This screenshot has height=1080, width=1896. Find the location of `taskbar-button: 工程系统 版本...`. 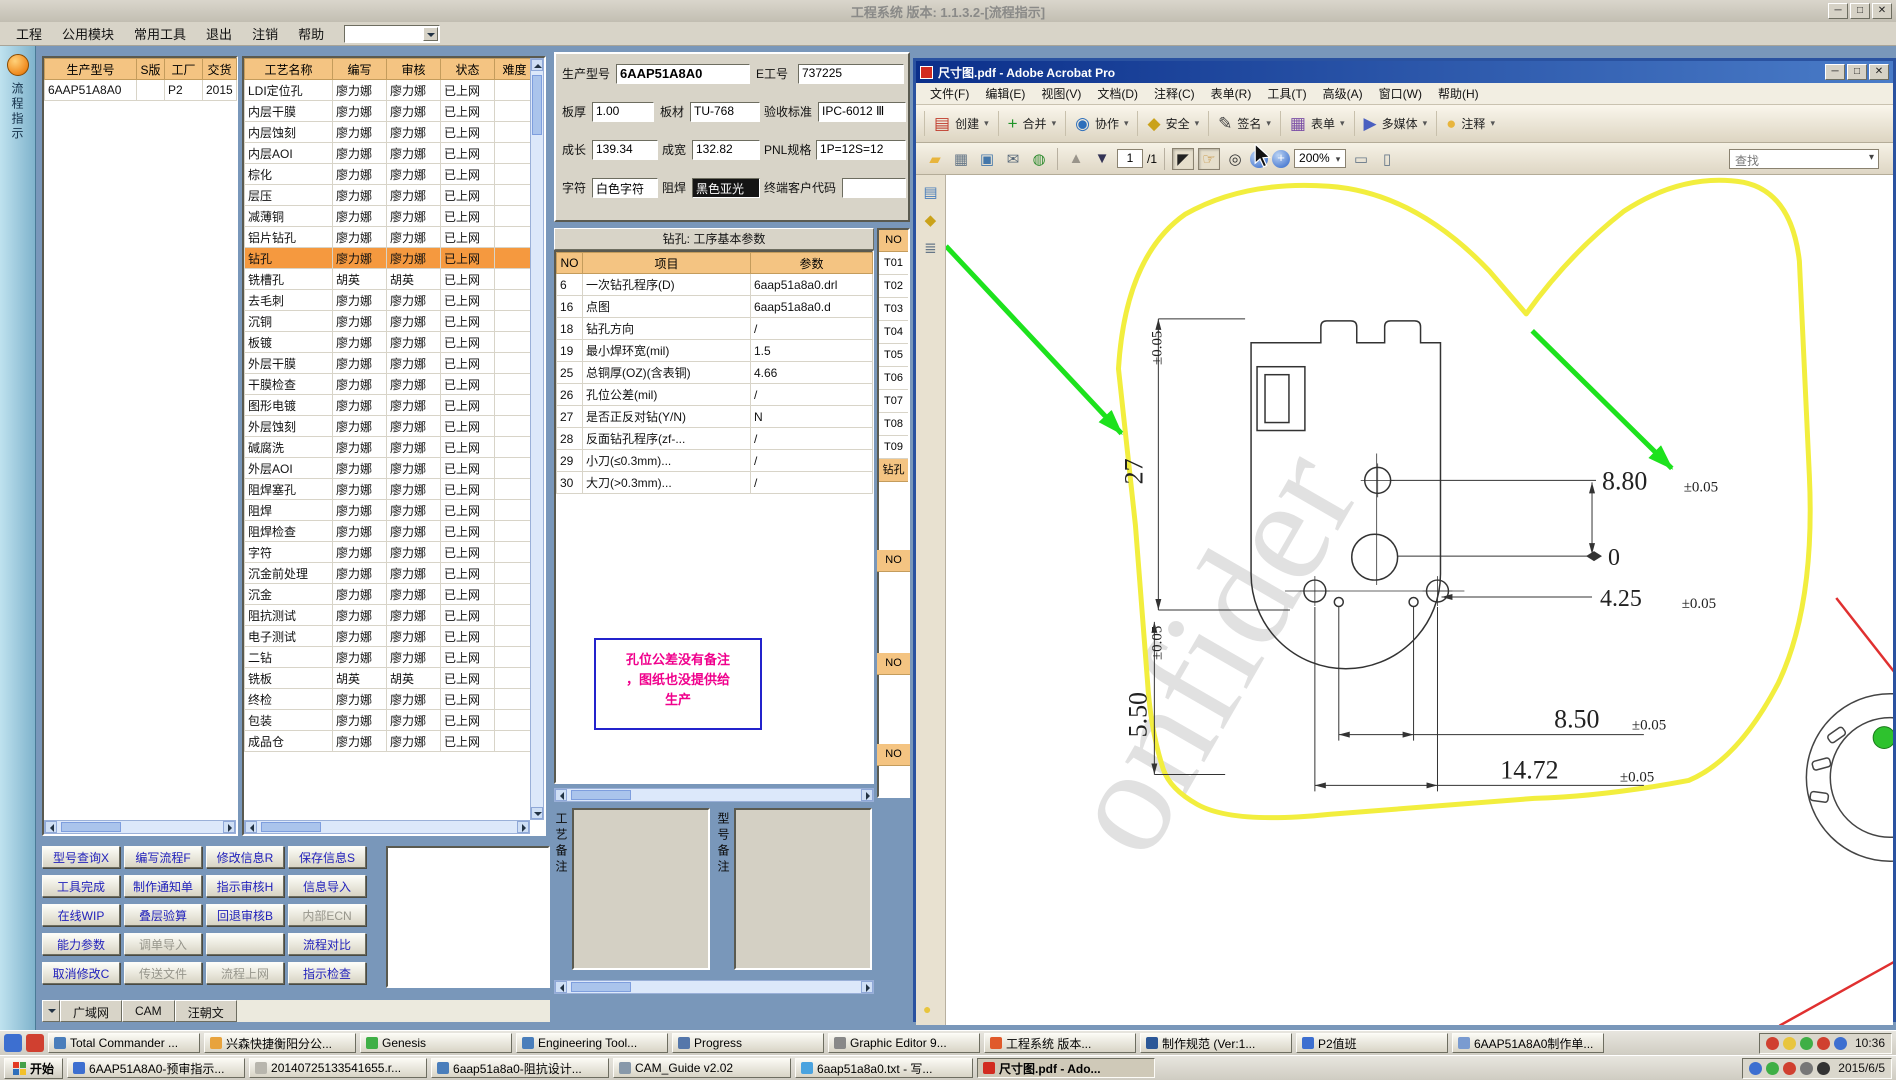

taskbar-button: 工程系统 版本... is located at coordinates (1060, 1043).